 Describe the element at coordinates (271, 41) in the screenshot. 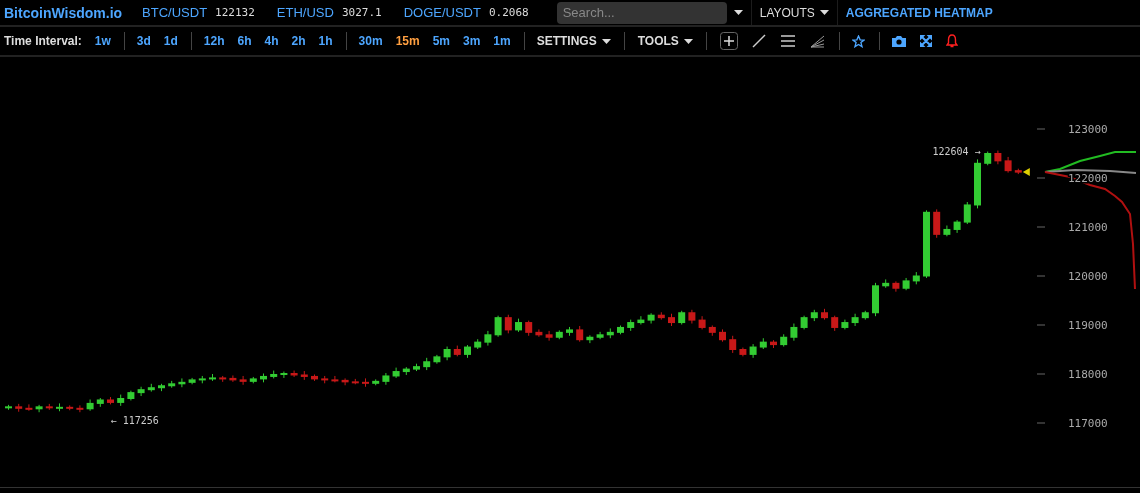

I see `interval-button: 4h` at that location.